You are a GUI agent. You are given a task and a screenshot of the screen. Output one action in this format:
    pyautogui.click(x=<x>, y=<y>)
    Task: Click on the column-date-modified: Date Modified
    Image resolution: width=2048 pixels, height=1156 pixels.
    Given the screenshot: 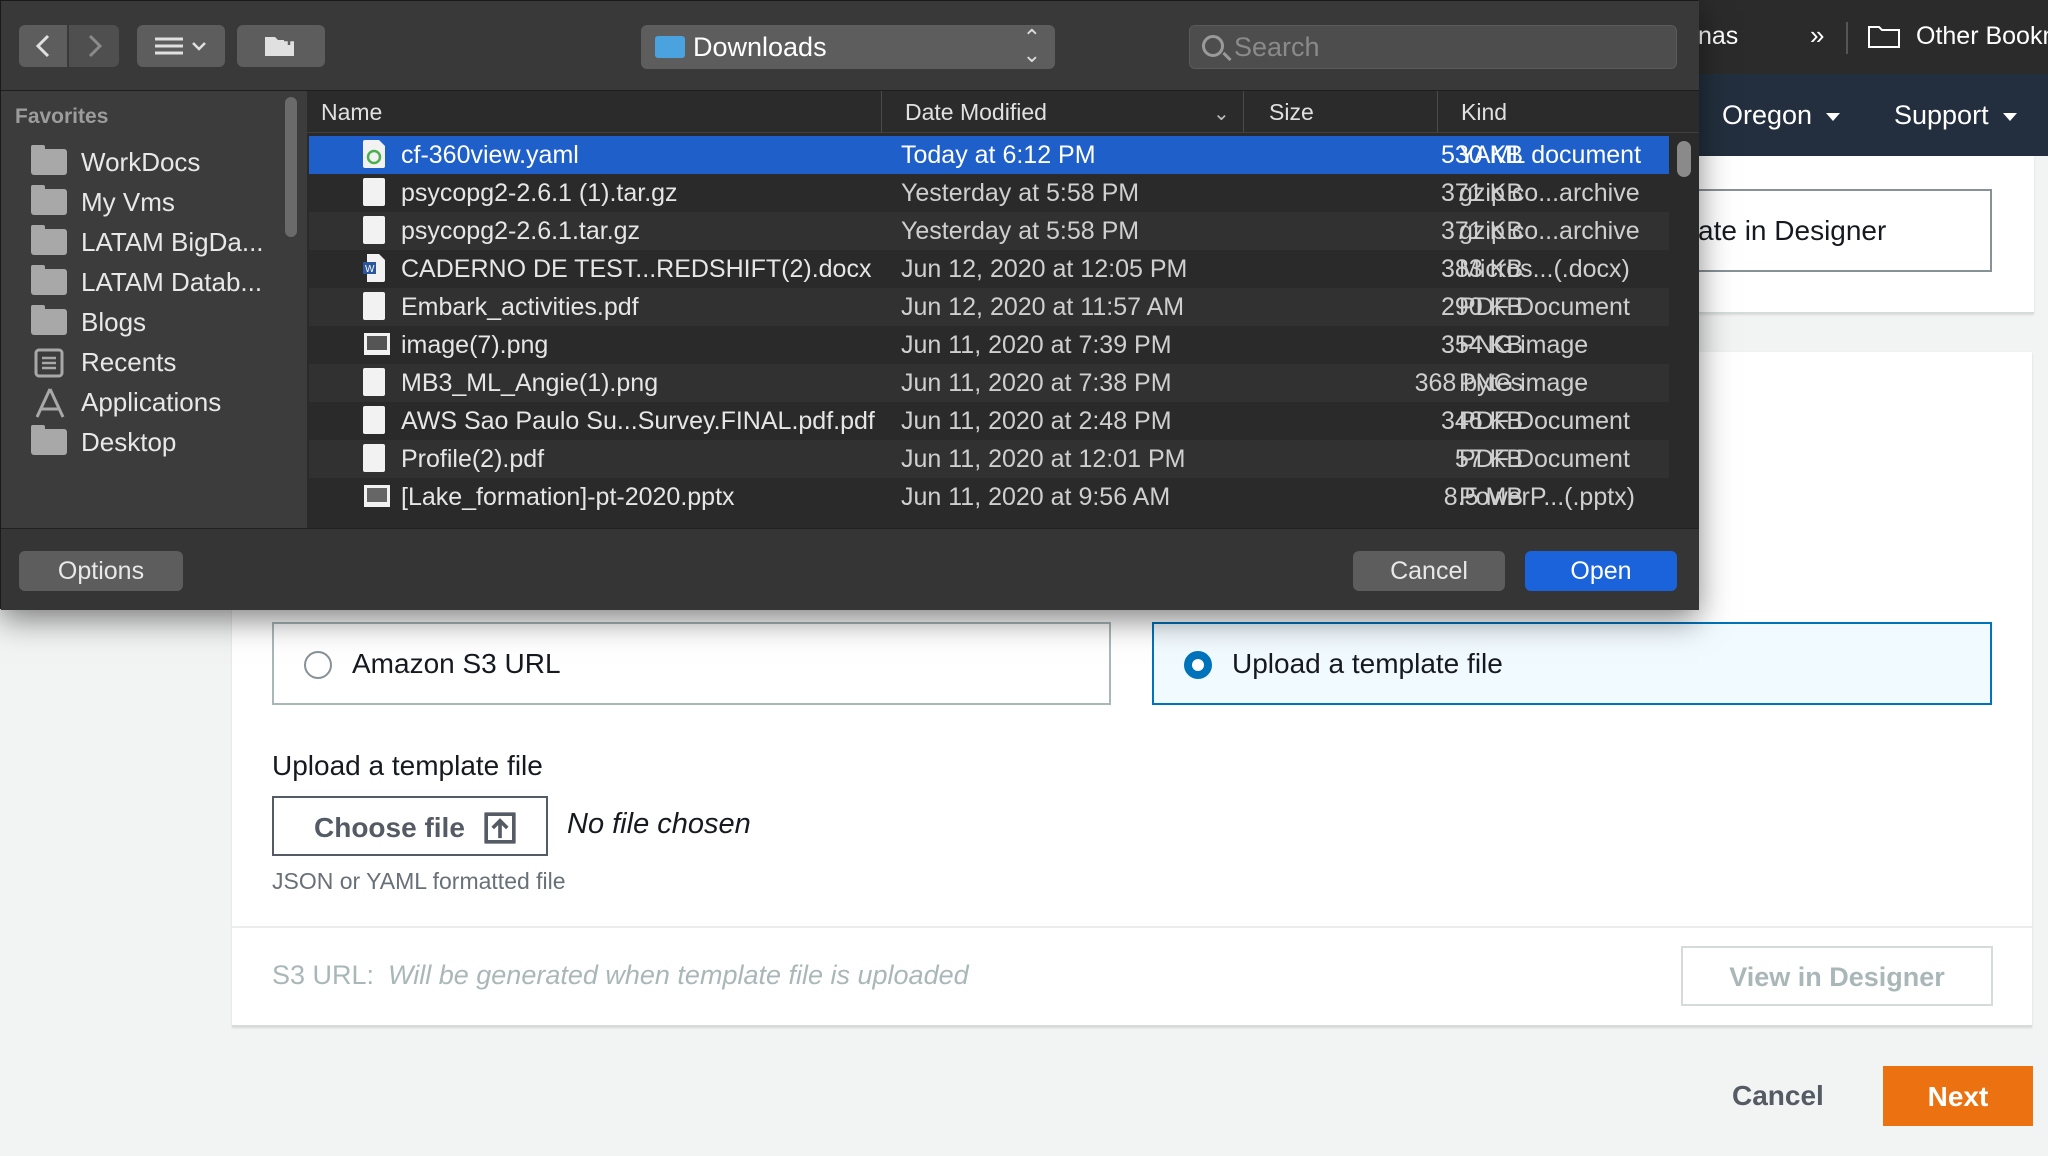 What is the action you would take?
    pyautogui.click(x=976, y=112)
    